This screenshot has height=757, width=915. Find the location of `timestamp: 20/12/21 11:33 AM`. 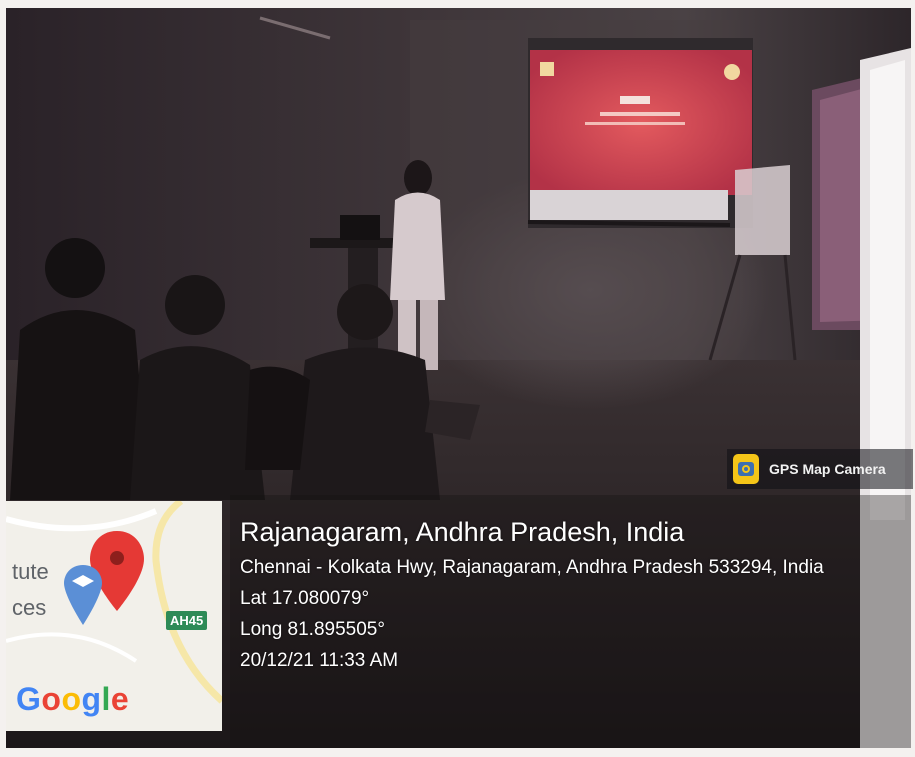

timestamp: 20/12/21 11:33 AM is located at coordinates (319, 660).